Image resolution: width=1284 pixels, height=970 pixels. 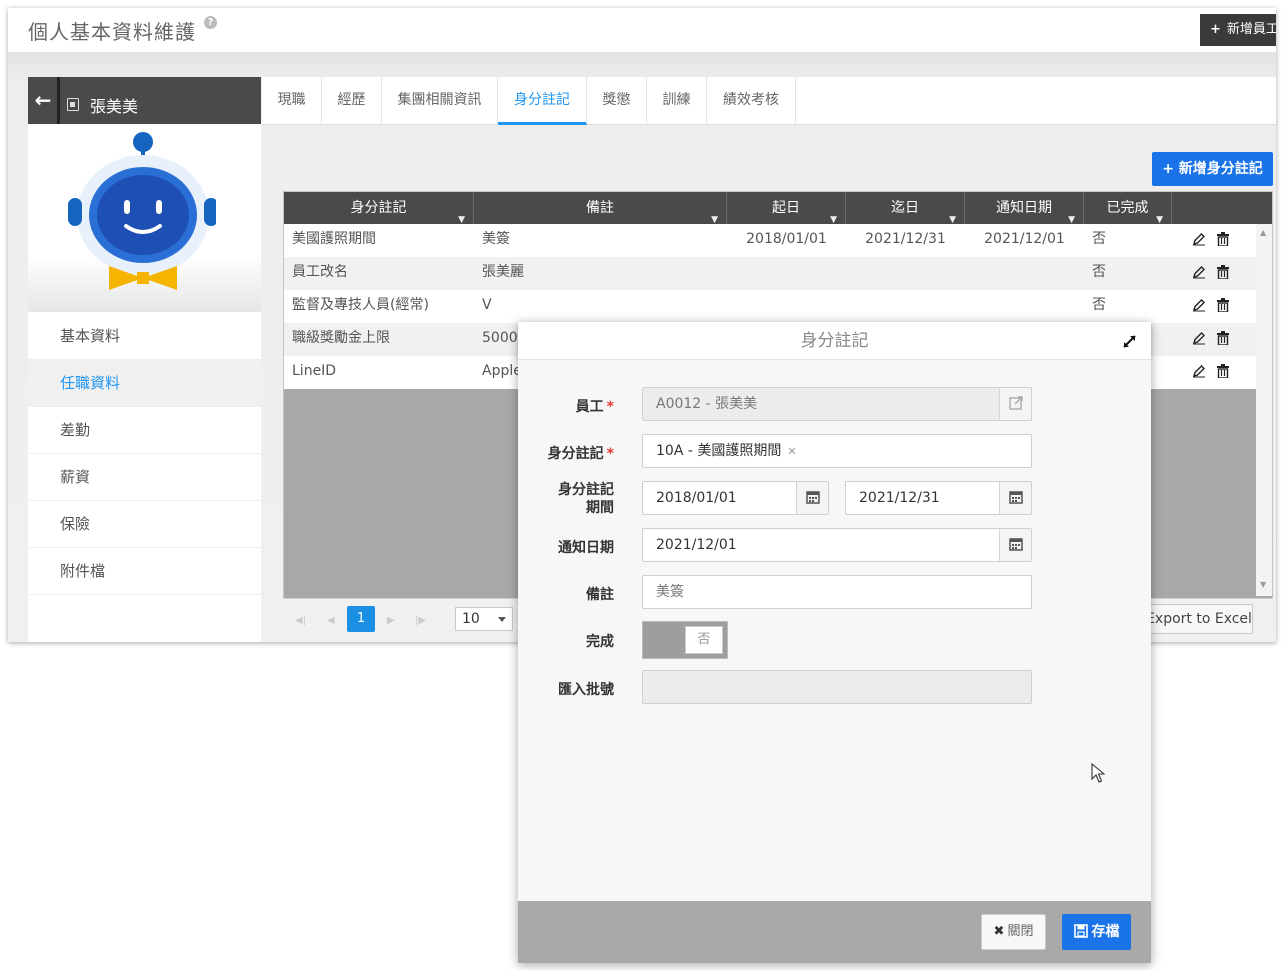 What do you see at coordinates (144, 336) in the screenshot?
I see `nav-item-basic-info: 基本資料` at bounding box center [144, 336].